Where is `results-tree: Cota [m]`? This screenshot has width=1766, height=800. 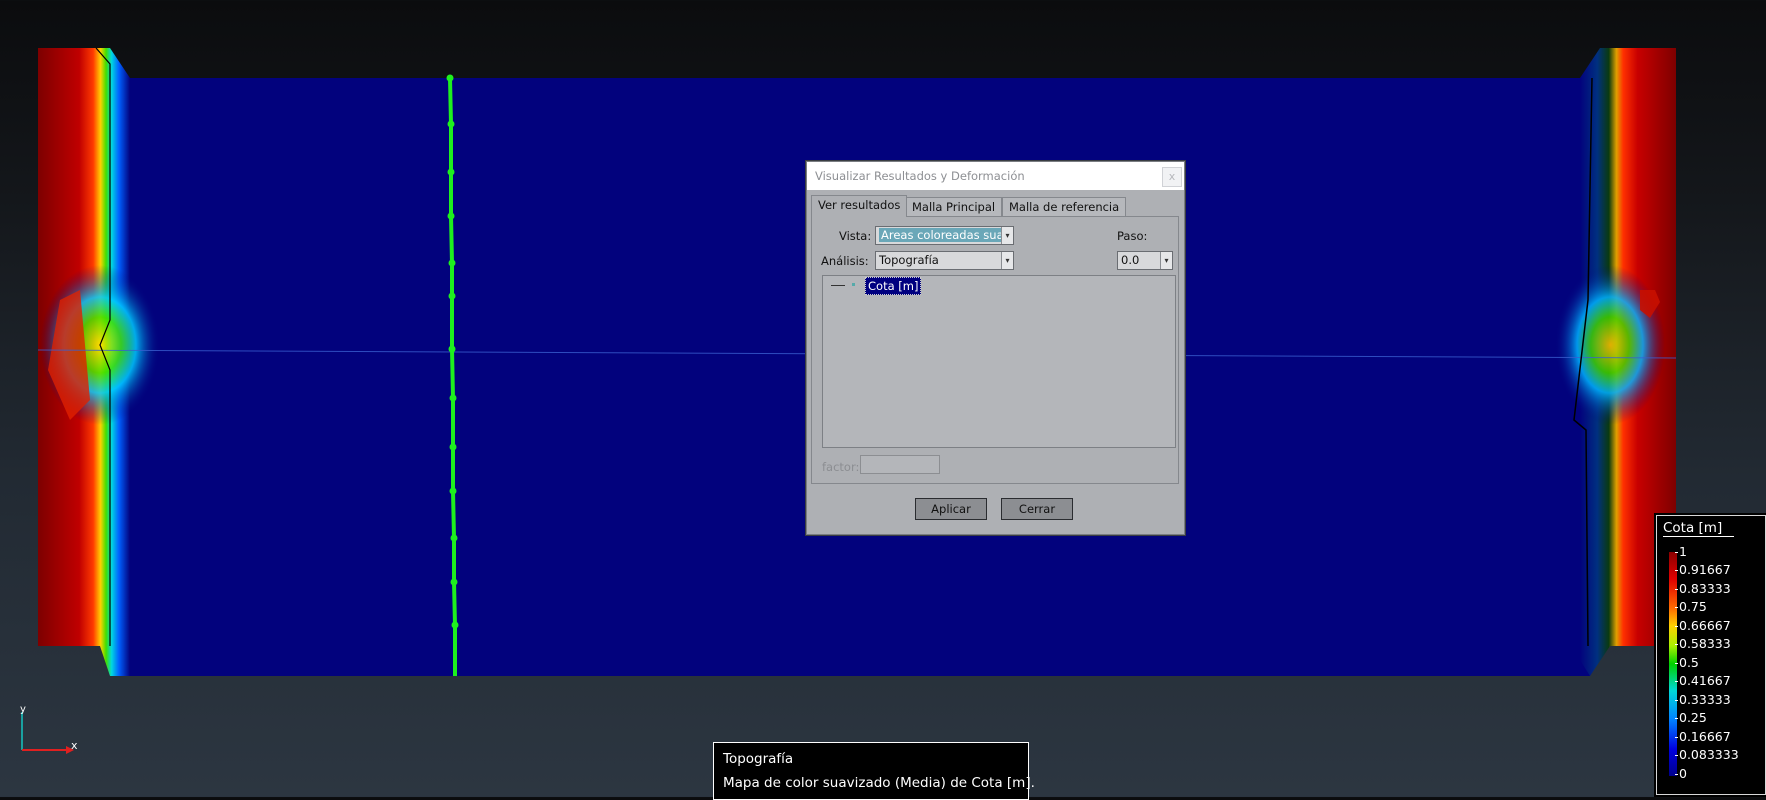 results-tree: Cota [m] is located at coordinates (999, 361).